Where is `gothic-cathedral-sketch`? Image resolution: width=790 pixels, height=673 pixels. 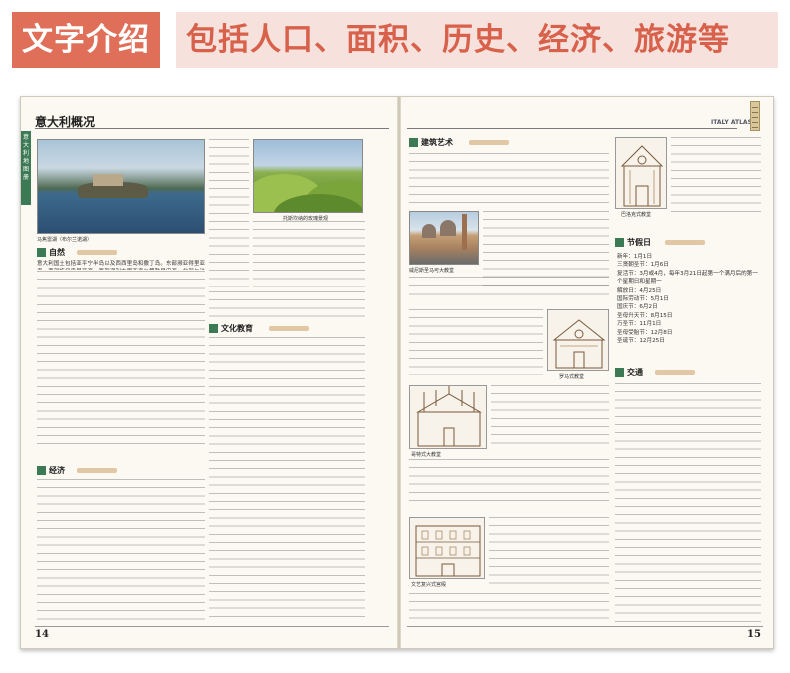 gothic-cathedral-sketch is located at coordinates (448, 417).